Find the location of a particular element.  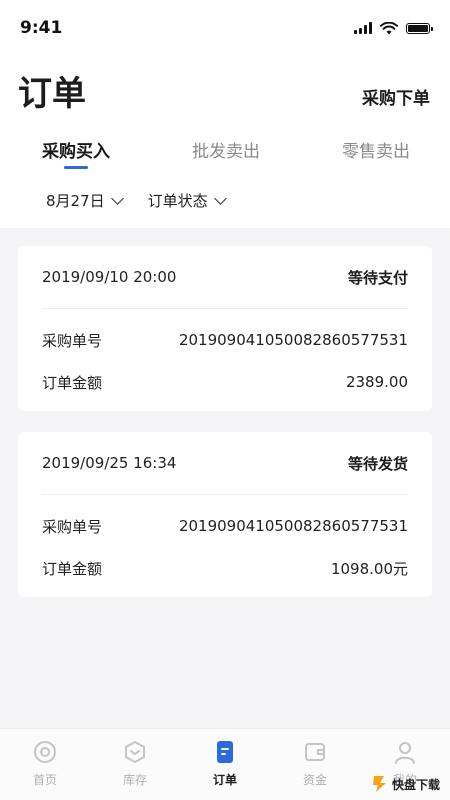

tab-retail-out: 零售卖出 is located at coordinates (376, 153).